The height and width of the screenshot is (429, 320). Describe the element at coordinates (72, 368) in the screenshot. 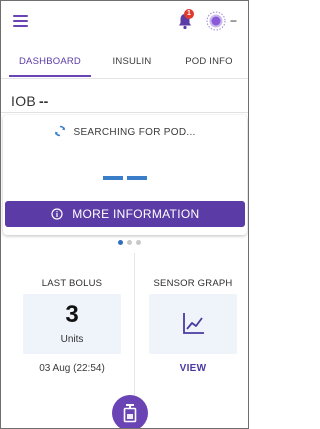

I see `last-bolus-timestamp: 03 Aug (22:54)` at that location.